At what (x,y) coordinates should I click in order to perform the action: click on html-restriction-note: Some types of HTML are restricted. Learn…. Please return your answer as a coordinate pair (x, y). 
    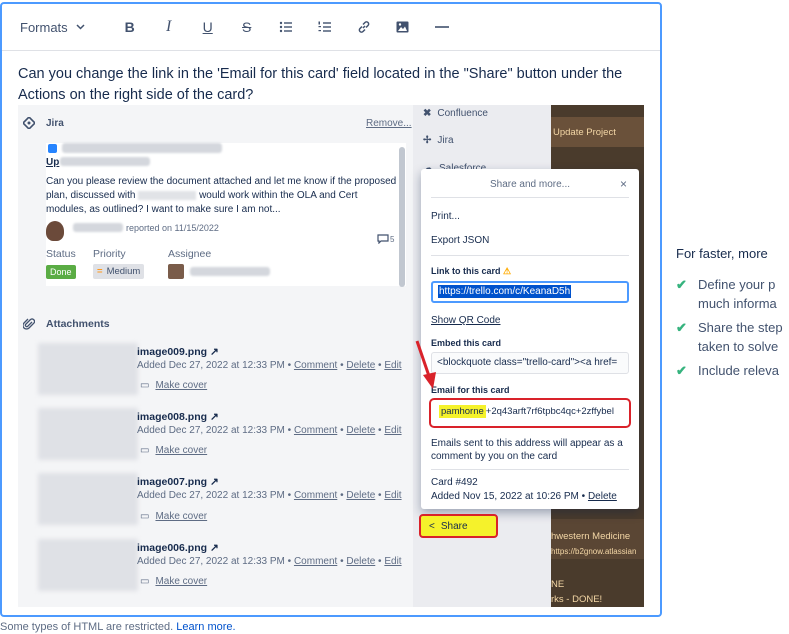
    Looking at the image, I should click on (118, 627).